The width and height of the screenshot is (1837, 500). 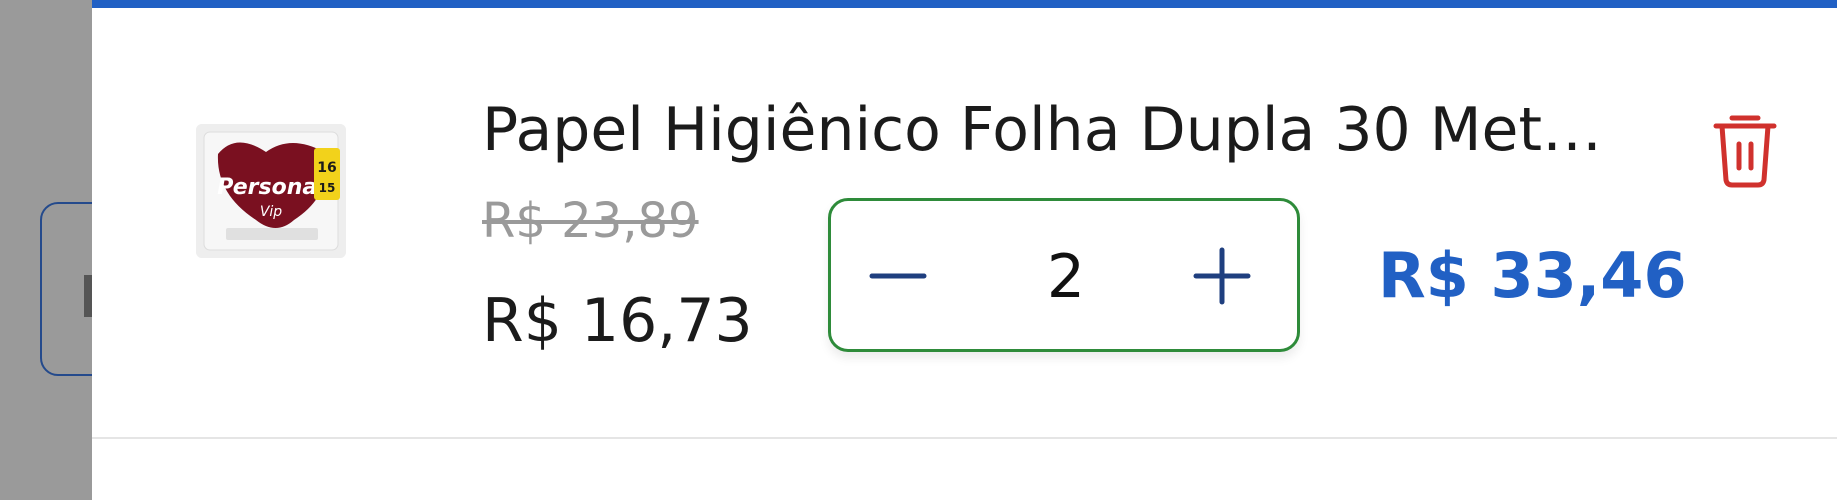 I want to click on quantity-value: 2, so click(x=1066, y=277).